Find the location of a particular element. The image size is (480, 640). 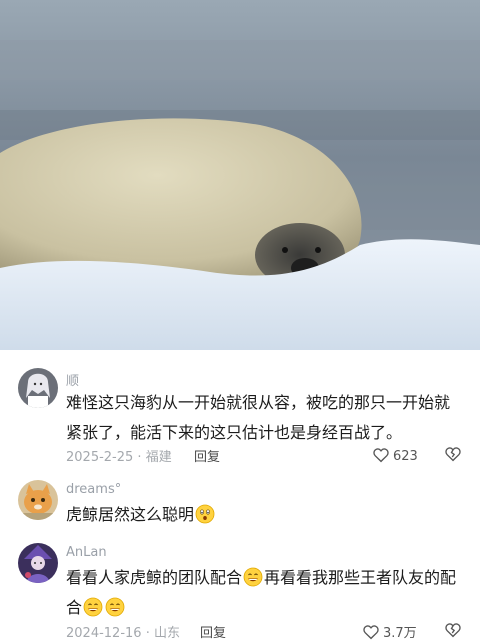

comment-text-line: 看看人家虎鲸的团队配合 再看看我那些王者队友的配 is located at coordinates (261, 577).